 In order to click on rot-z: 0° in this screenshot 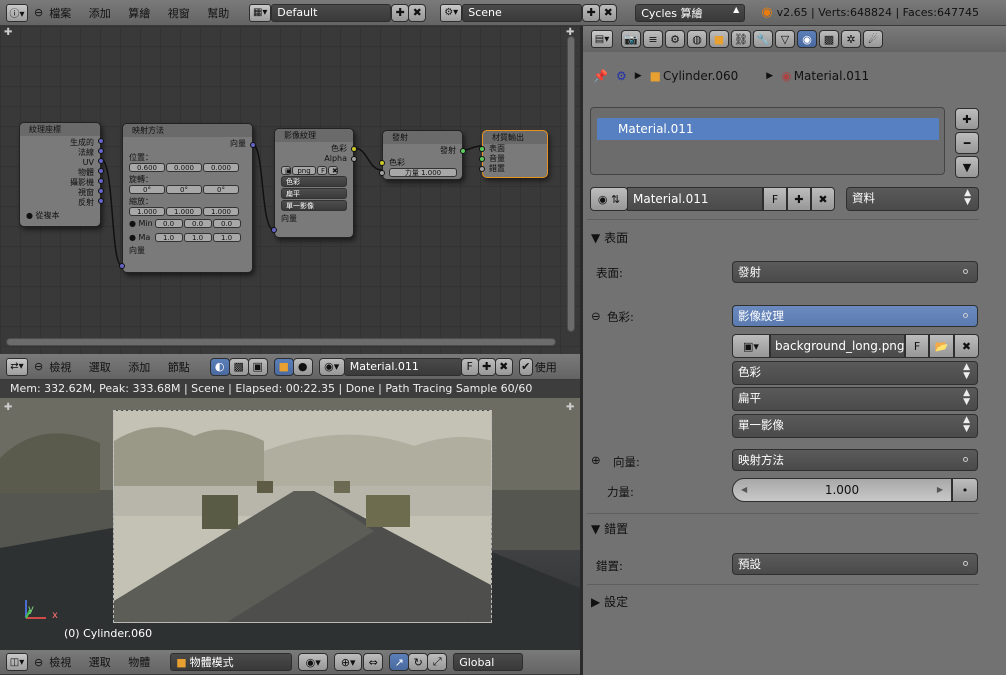, I will do `click(221, 189)`.